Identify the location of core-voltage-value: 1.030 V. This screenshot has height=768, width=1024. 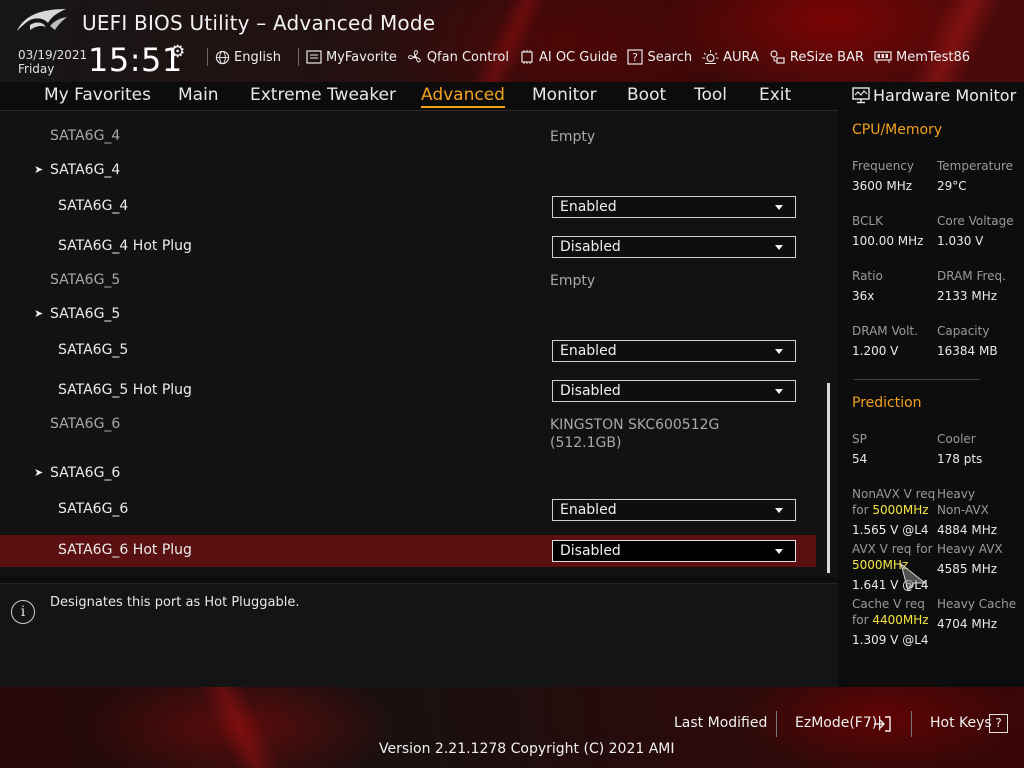
(960, 241).